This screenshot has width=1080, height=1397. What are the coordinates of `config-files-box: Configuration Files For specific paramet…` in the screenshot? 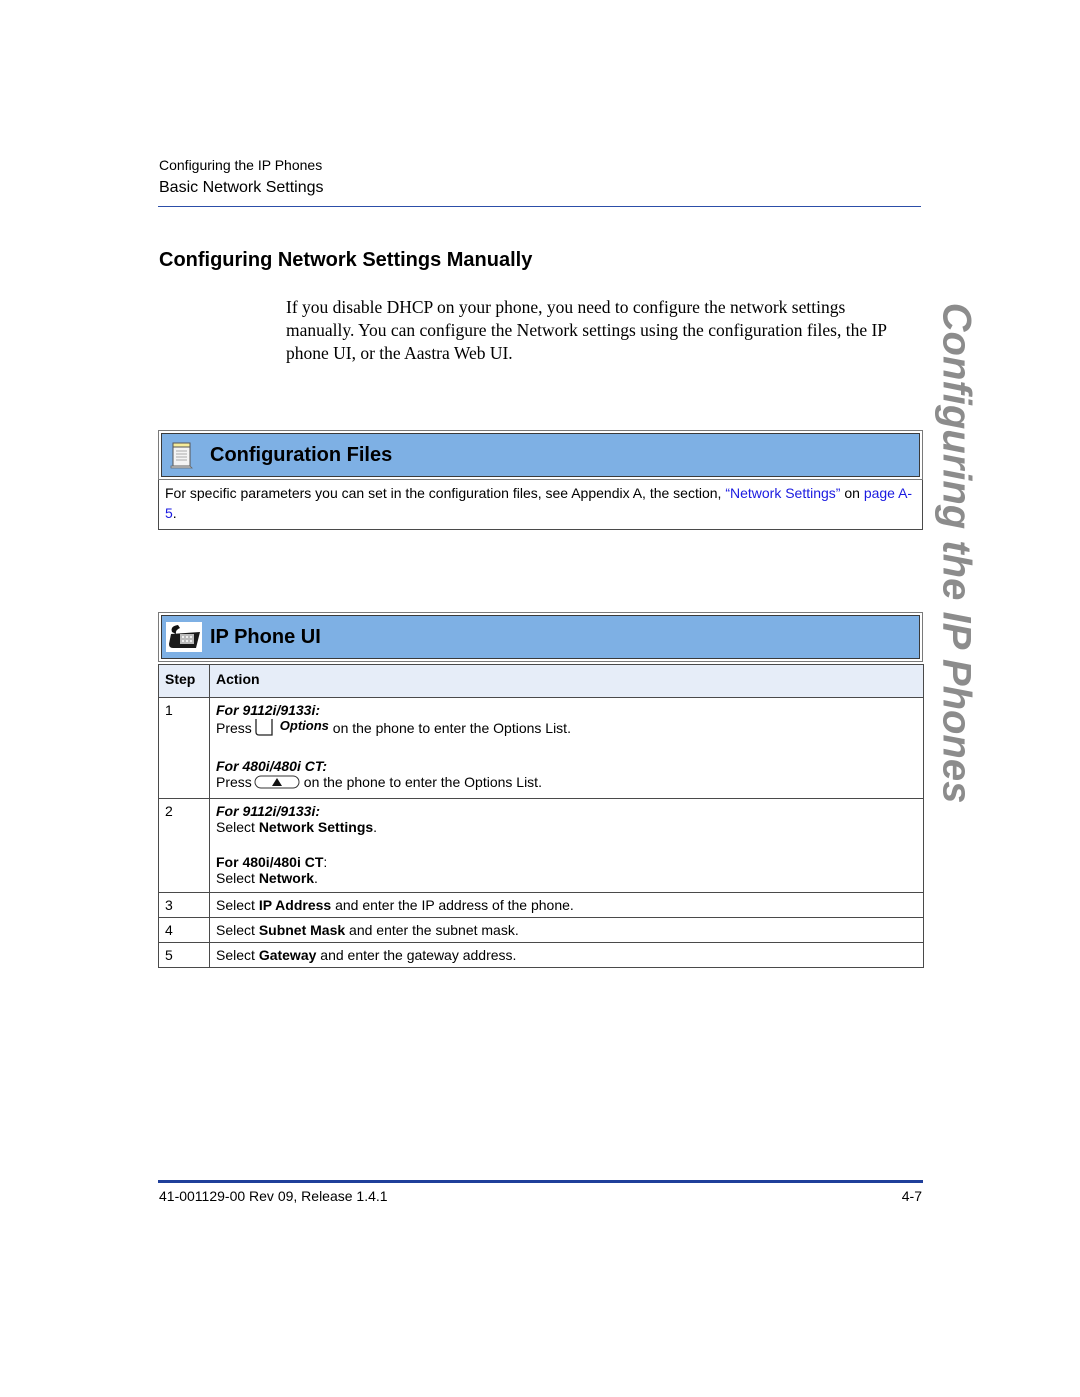 It's located at (540, 480).